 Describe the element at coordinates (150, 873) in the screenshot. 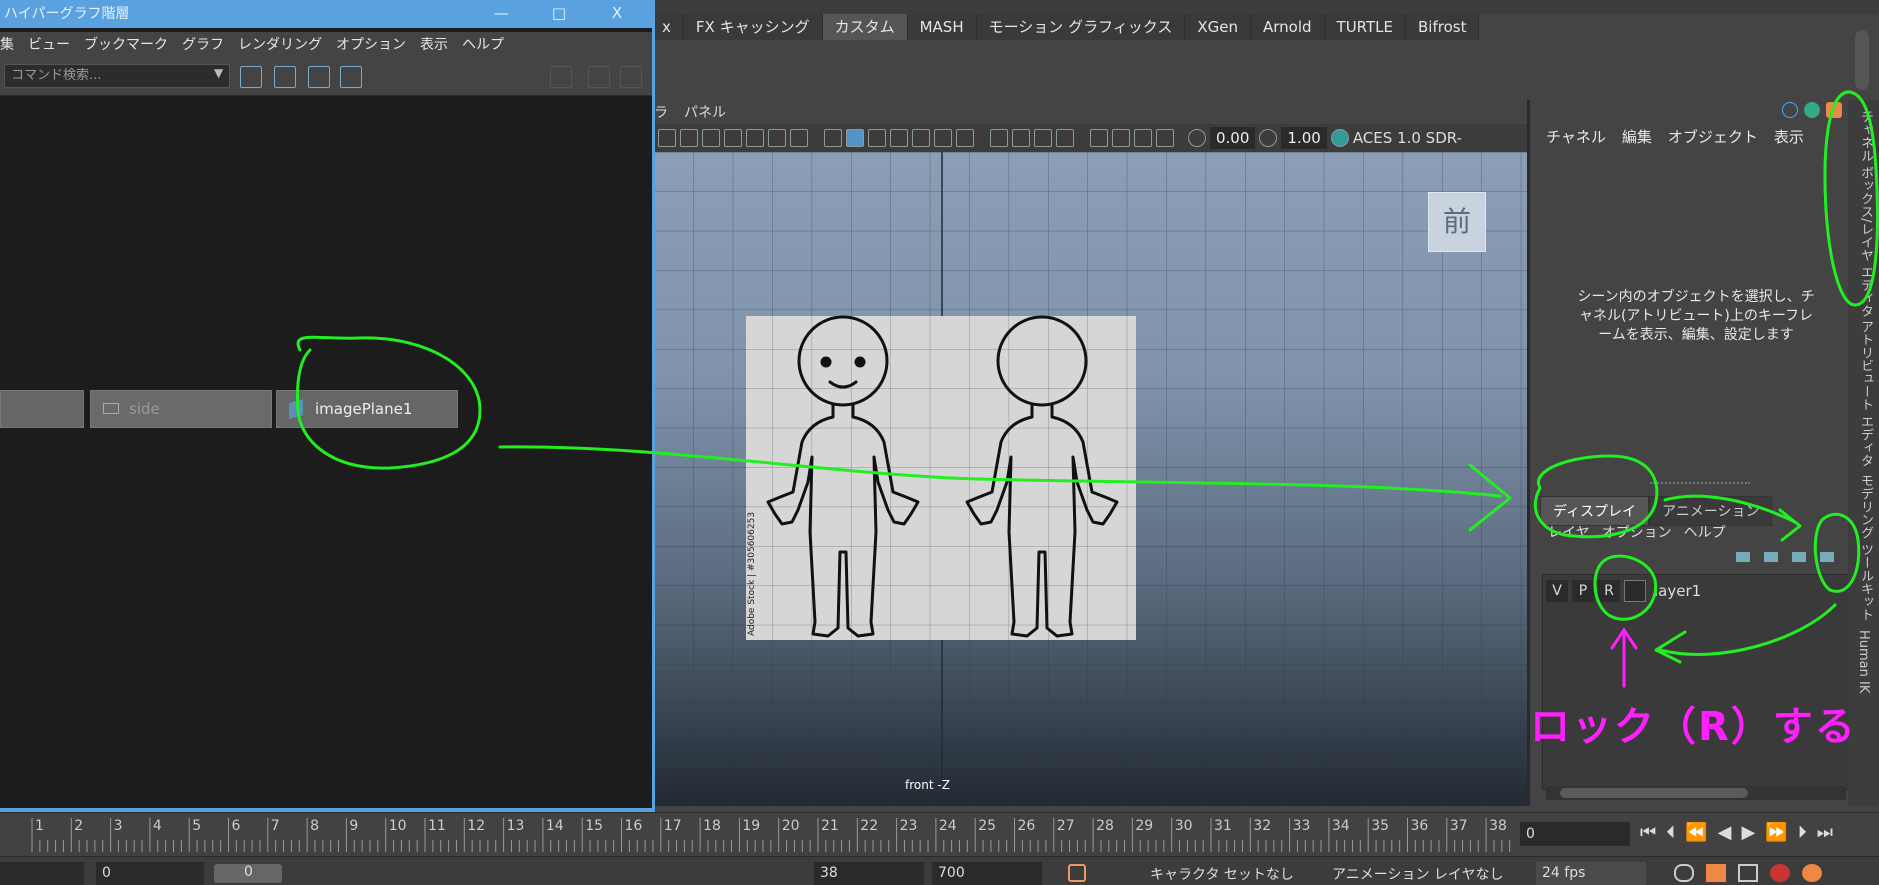

I see `playback-start-field: 0` at that location.